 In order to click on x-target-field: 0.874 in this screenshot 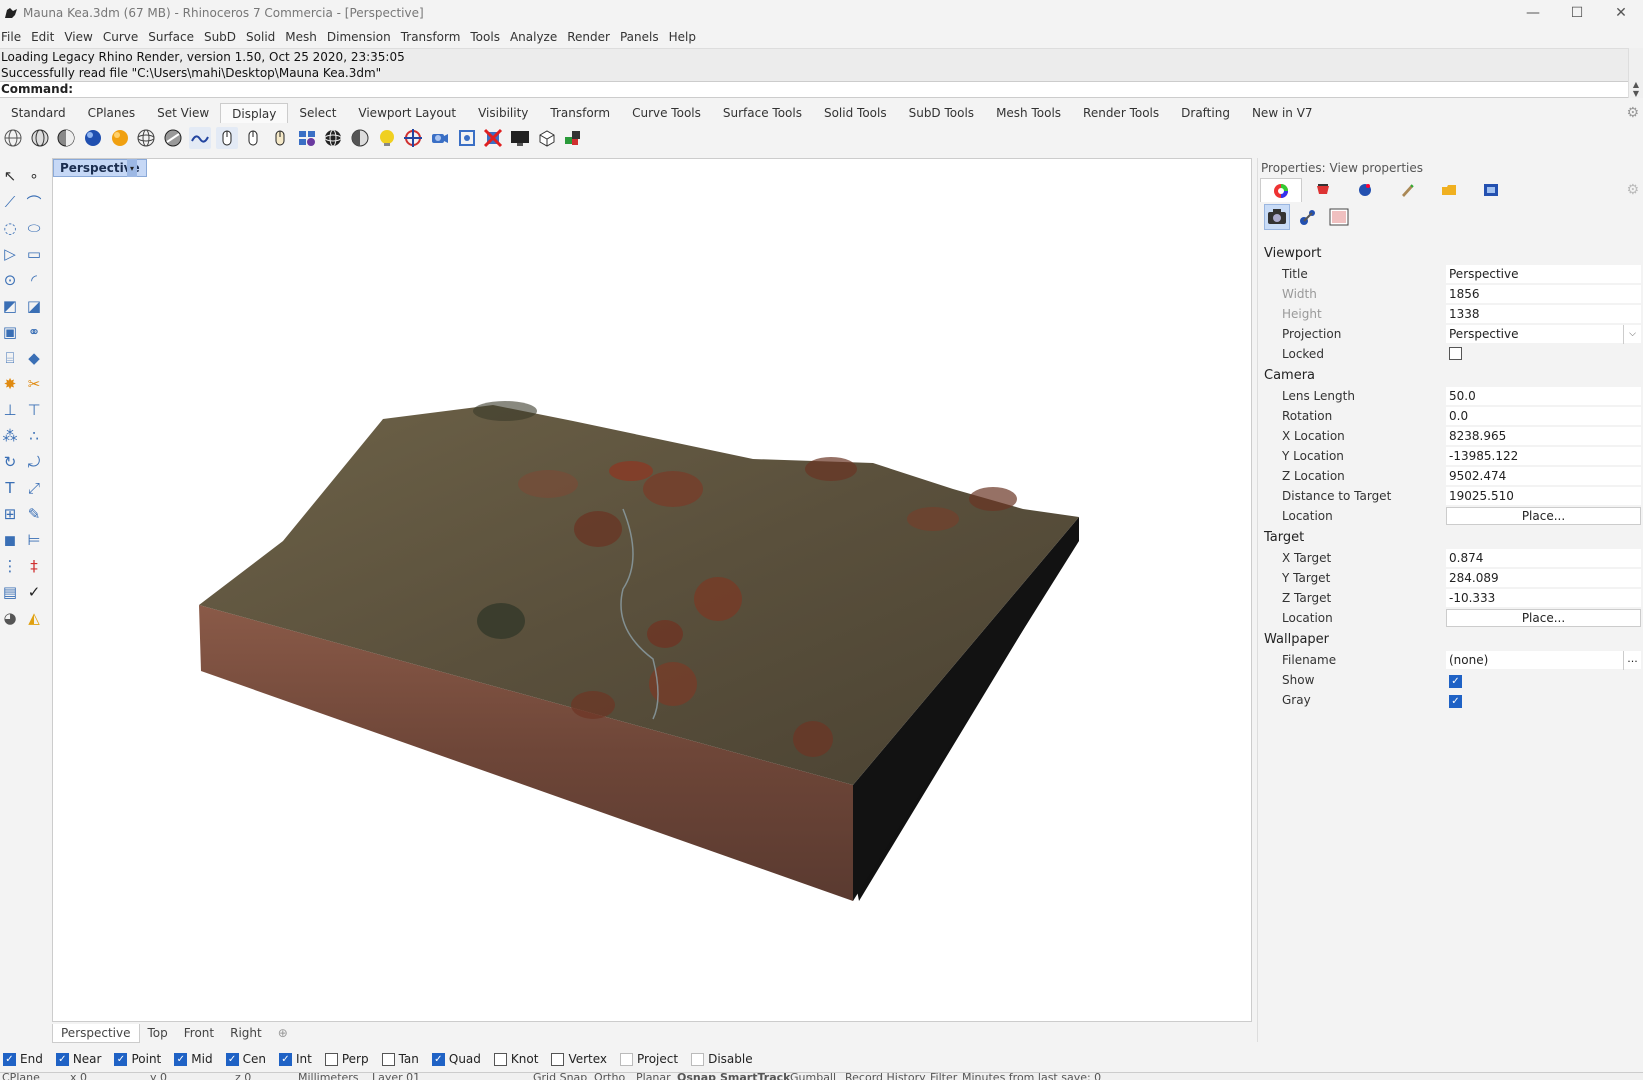, I will do `click(1543, 558)`.